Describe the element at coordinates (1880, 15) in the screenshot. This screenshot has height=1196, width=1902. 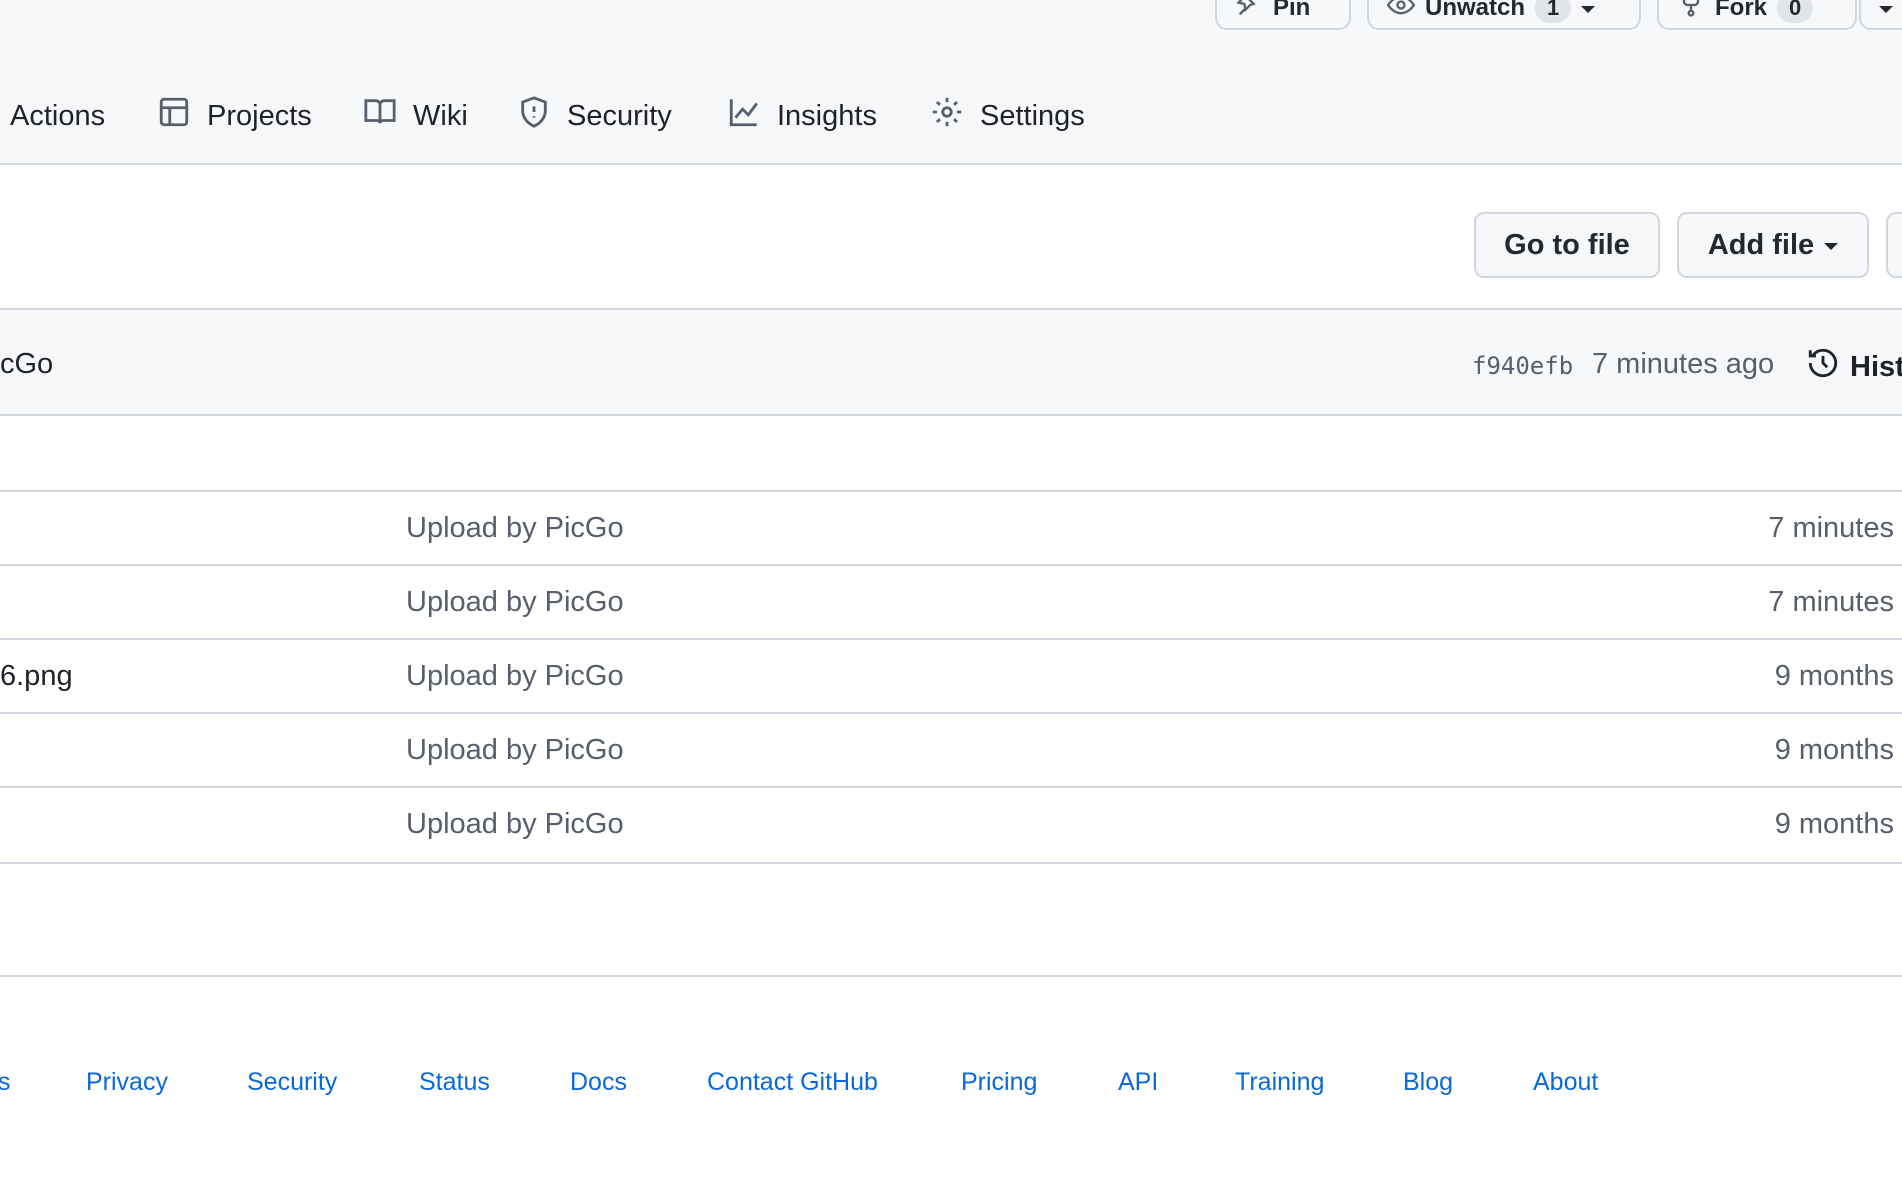
I see `fork-dropdown-button` at that location.